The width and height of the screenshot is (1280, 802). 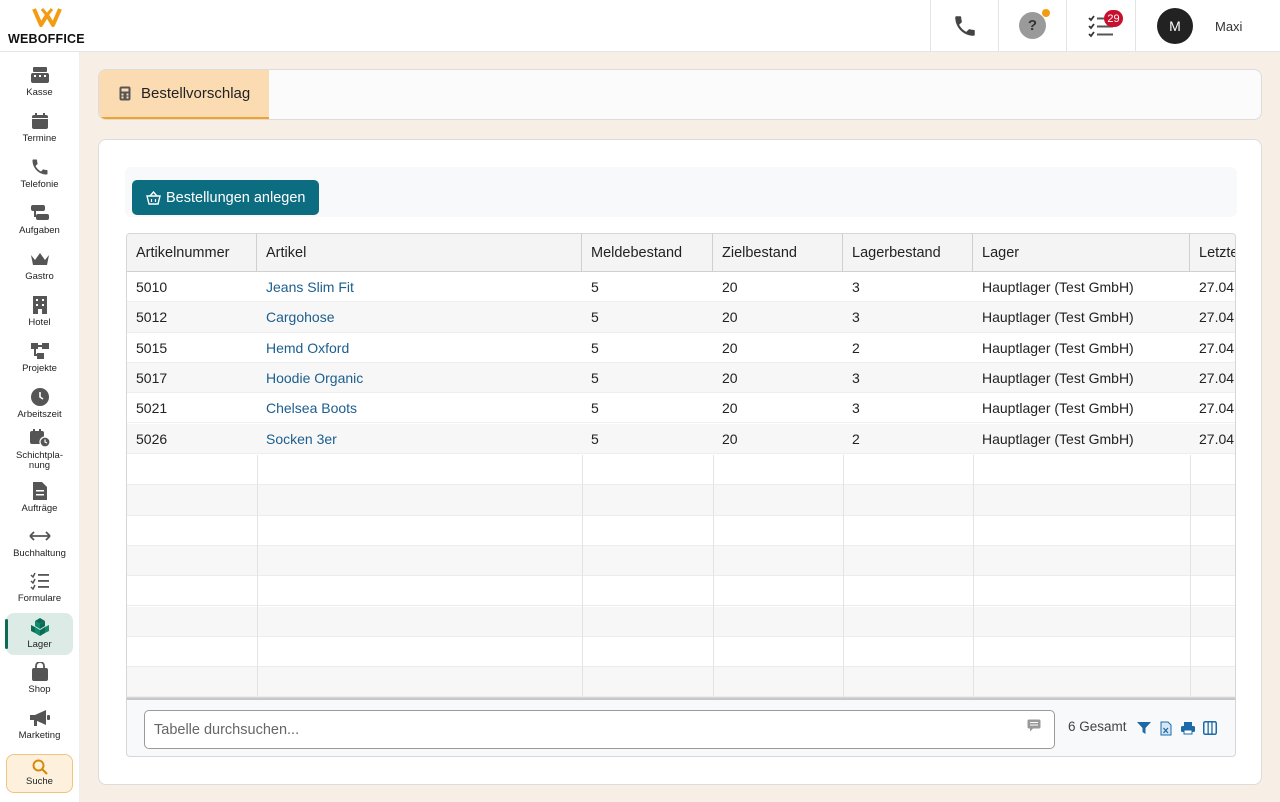 I want to click on filter-icon, so click(x=1144, y=728).